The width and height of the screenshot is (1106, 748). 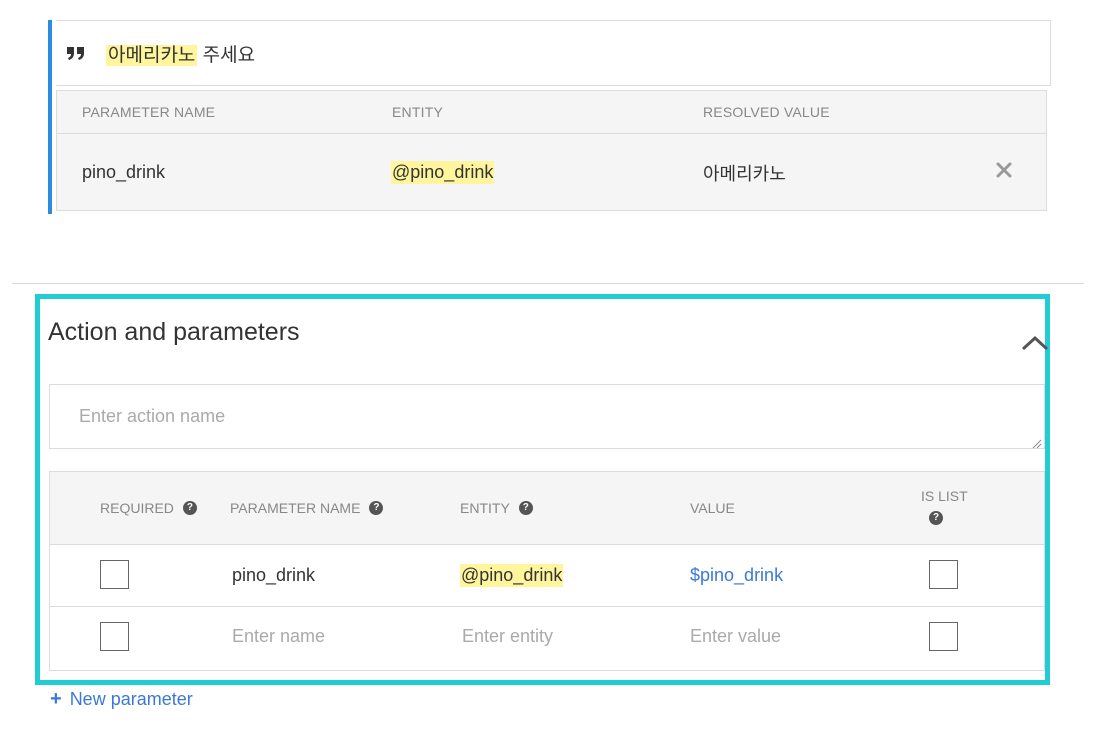 What do you see at coordinates (131, 699) in the screenshot?
I see `new-parameter-label: New parameter` at bounding box center [131, 699].